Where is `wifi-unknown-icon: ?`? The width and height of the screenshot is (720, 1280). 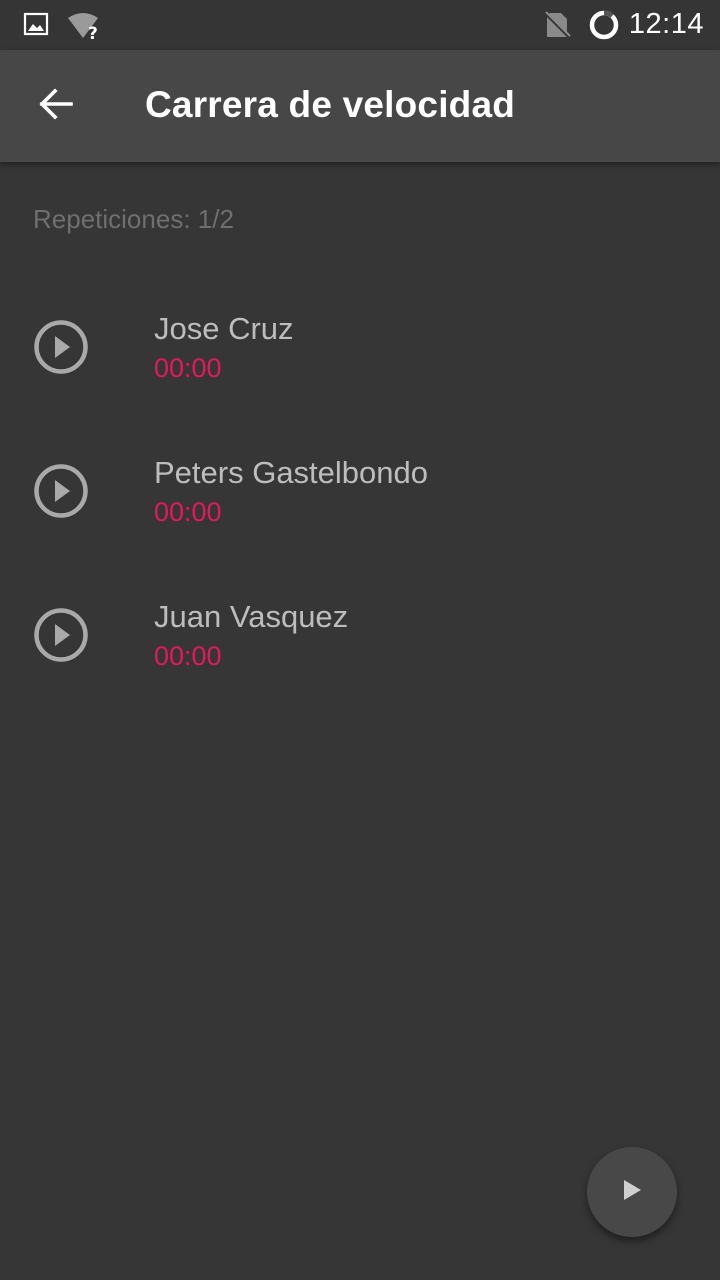 wifi-unknown-icon: ? is located at coordinates (85, 28).